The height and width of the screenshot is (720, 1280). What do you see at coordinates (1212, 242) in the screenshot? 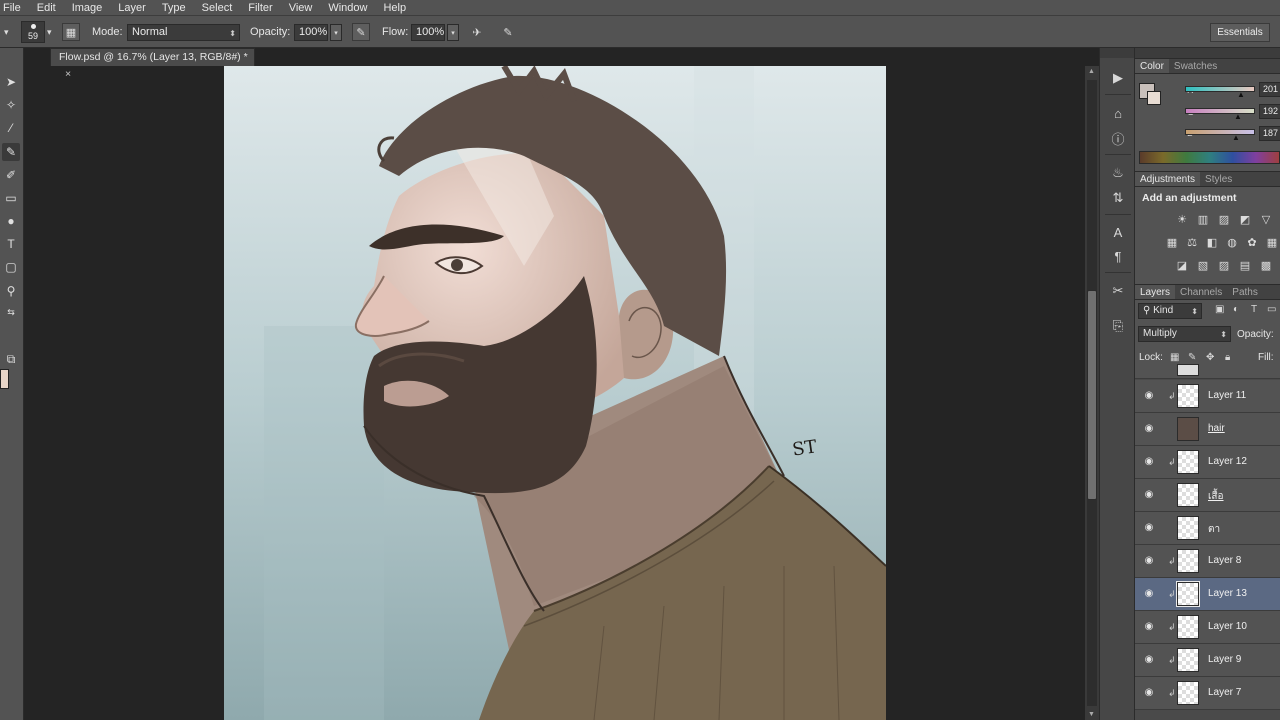
I see `black-white-icon: ◧` at bounding box center [1212, 242].